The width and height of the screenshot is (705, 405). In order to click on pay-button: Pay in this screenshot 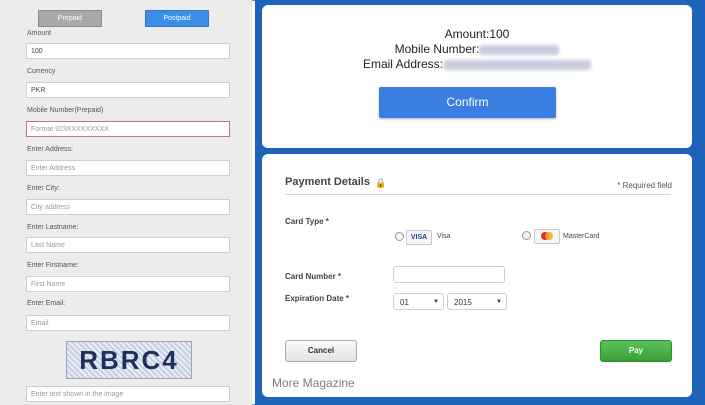, I will do `click(636, 351)`.